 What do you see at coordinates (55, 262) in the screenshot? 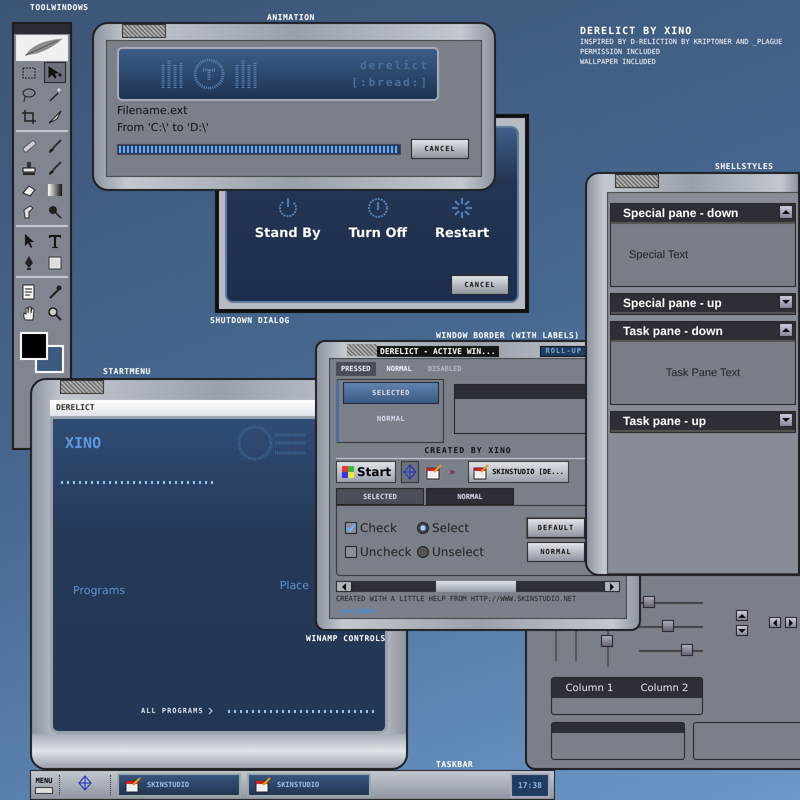
I see `square-icon` at bounding box center [55, 262].